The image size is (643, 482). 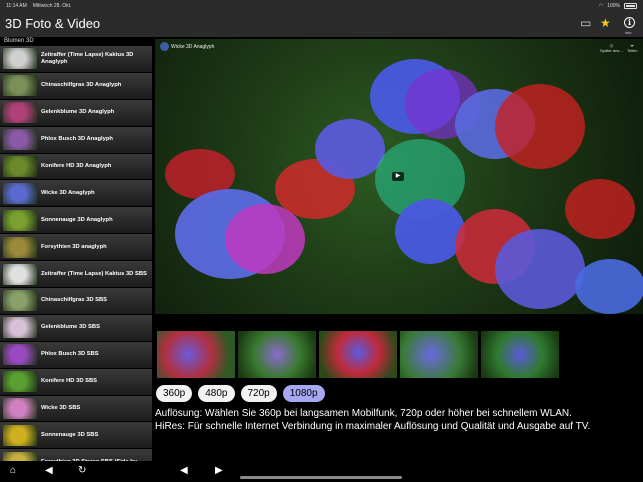 I want to click on video-thumbnails, so click(x=358, y=354).